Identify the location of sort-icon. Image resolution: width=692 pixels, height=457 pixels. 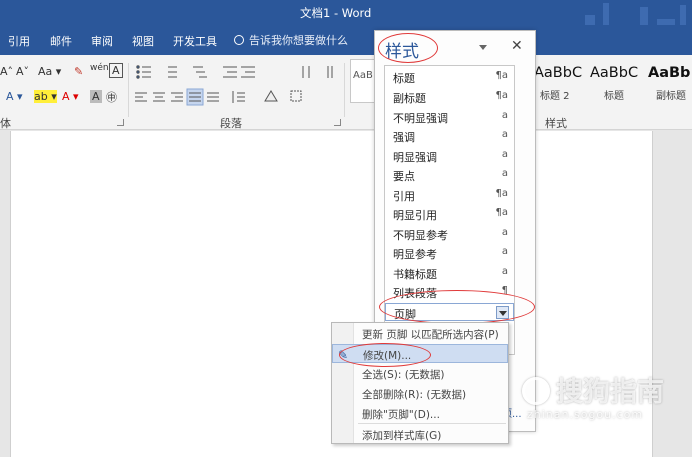
(306, 72).